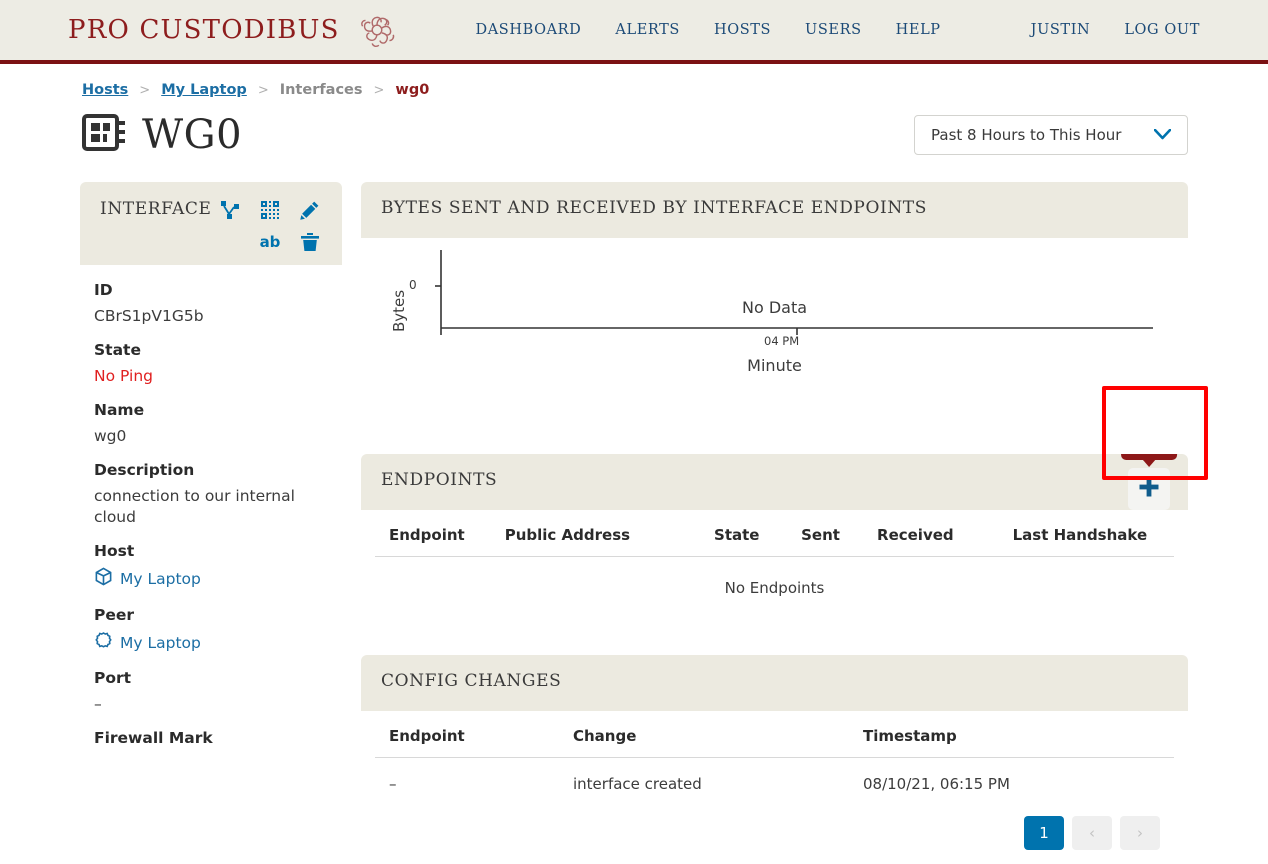 The width and height of the screenshot is (1268, 864). What do you see at coordinates (936, 784) in the screenshot?
I see `cell-timestamp: 08/10/21, 06:15 PM` at bounding box center [936, 784].